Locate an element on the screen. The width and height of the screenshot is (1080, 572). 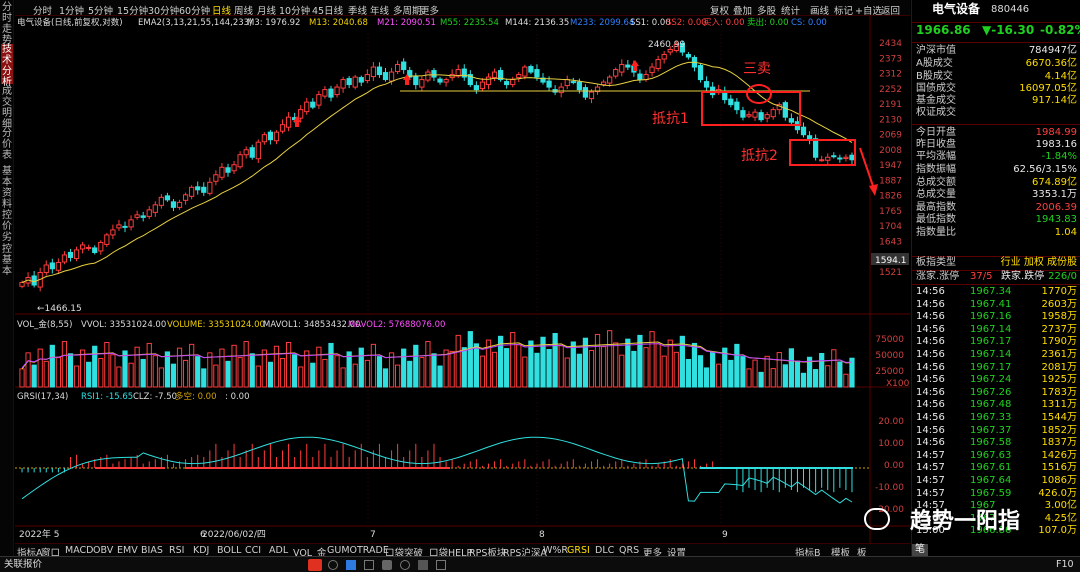
period-tab: 分时 is located at coordinates (42, 10).